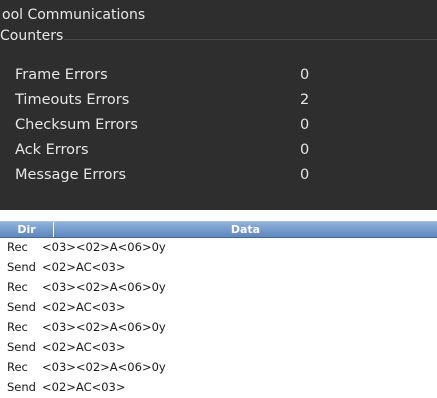  What do you see at coordinates (305, 100) in the screenshot?
I see `counter-value: 2` at bounding box center [305, 100].